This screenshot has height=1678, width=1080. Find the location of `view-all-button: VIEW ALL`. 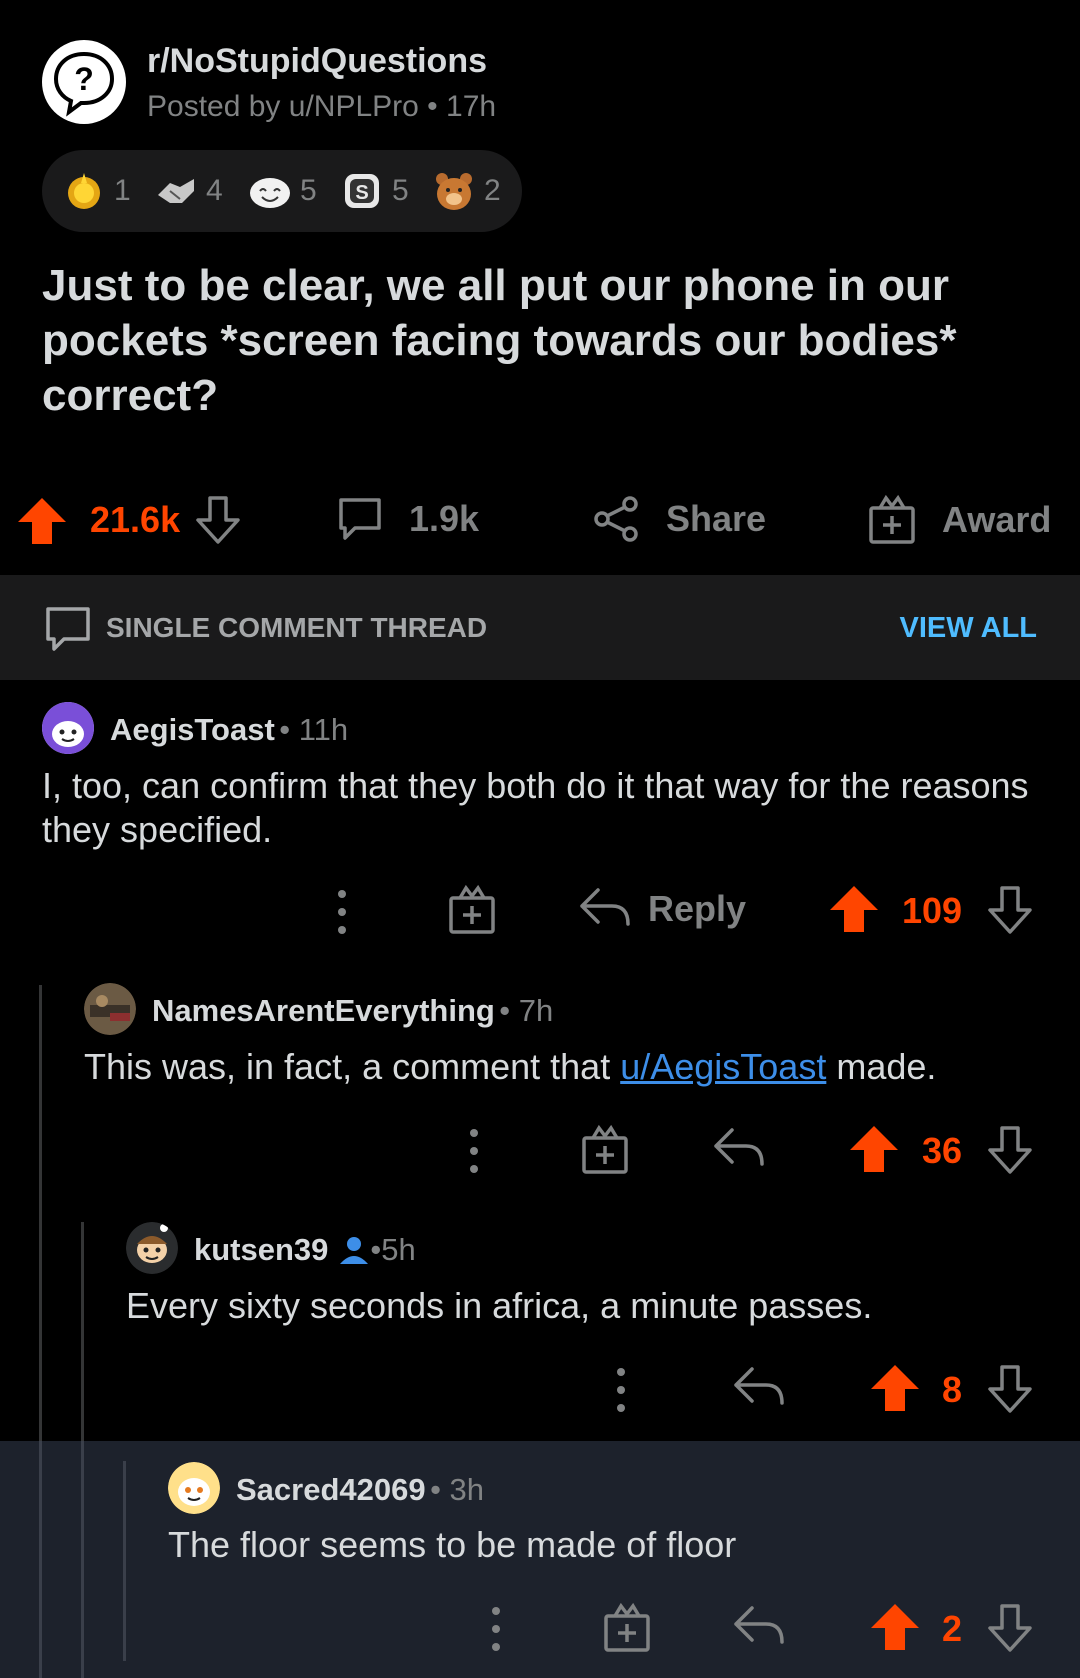

view-all-button: VIEW ALL is located at coordinates (968, 628).